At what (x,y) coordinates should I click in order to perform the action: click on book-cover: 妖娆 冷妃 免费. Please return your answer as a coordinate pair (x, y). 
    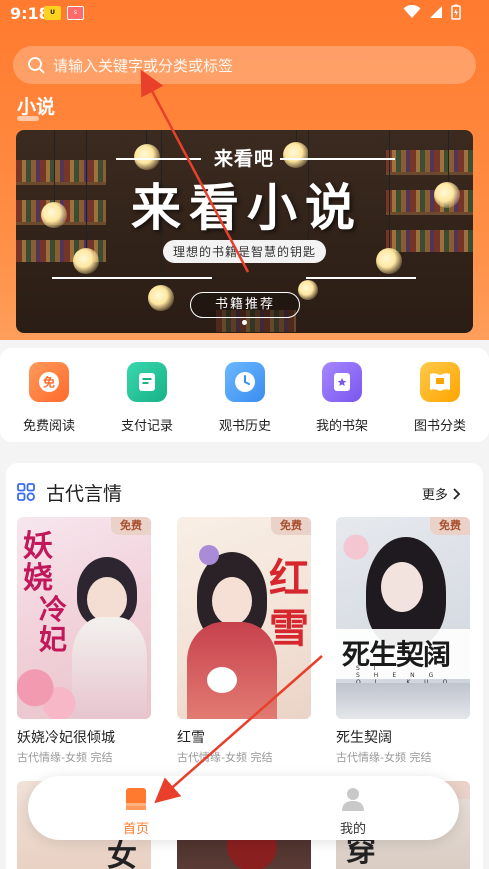
    Looking at the image, I should click on (84, 618).